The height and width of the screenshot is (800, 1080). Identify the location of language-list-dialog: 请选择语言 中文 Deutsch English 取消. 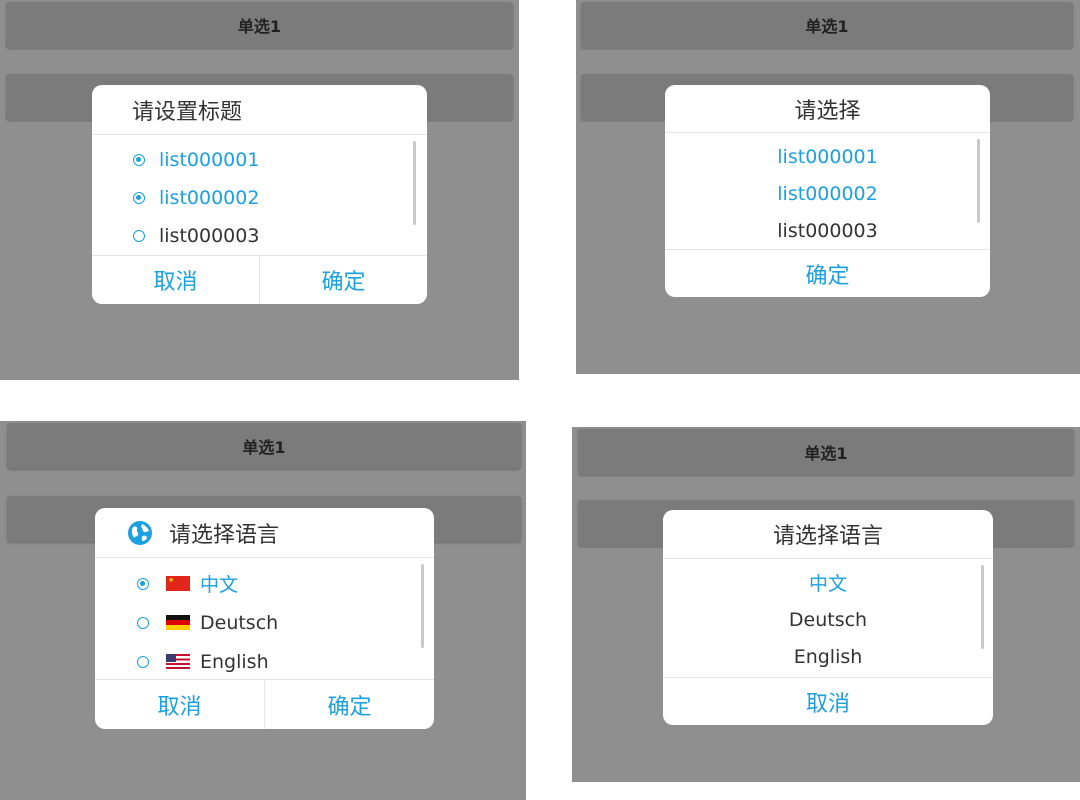
(828, 617).